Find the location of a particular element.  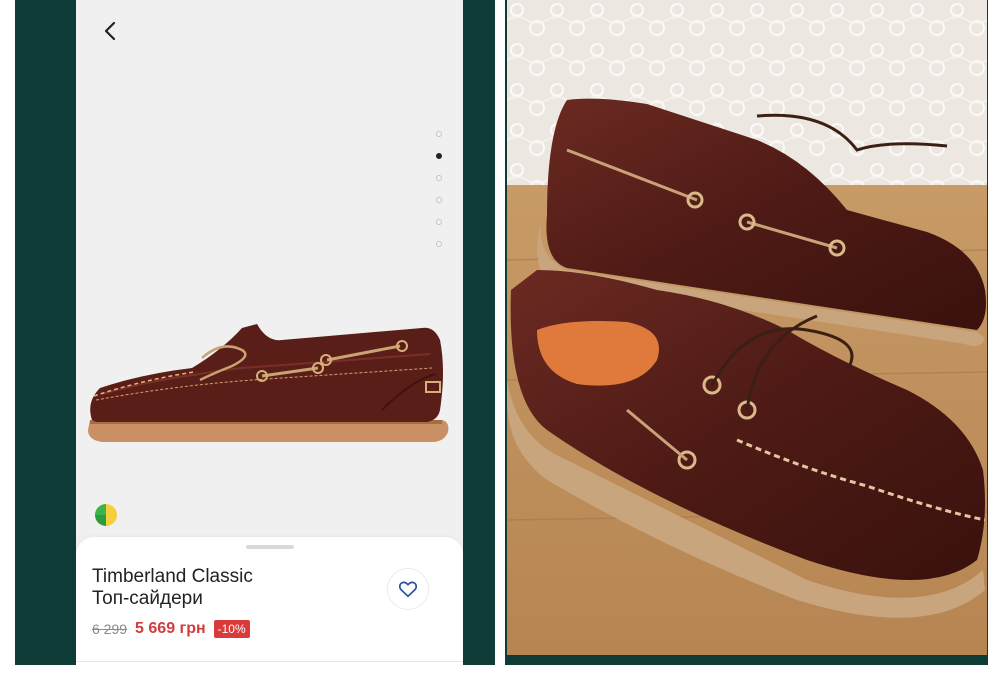

product-title-line1: Timberland Classic is located at coordinates (172, 576).